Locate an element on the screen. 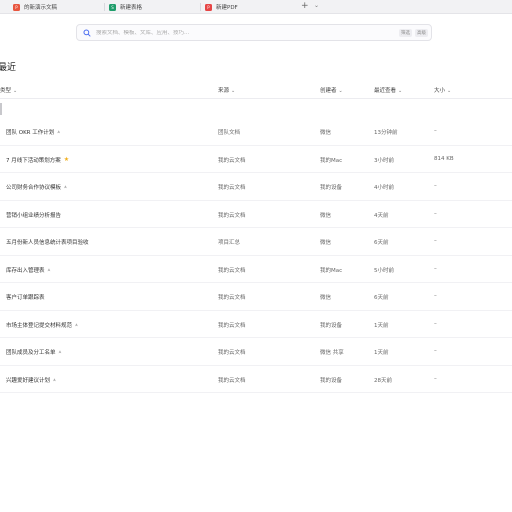 Image resolution: width=512 pixels, height=512 pixels. column-size-header: 大小 ⌄ is located at coordinates (442, 90).